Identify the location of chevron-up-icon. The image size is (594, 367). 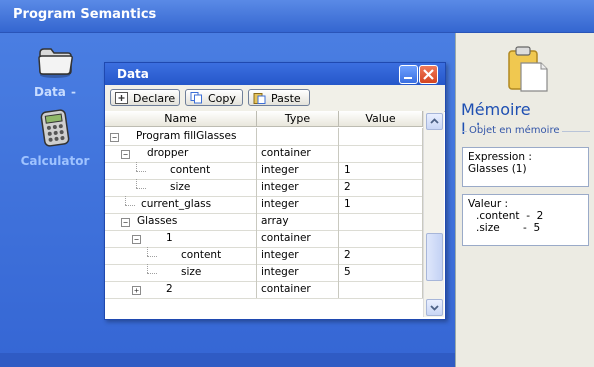
(434, 121).